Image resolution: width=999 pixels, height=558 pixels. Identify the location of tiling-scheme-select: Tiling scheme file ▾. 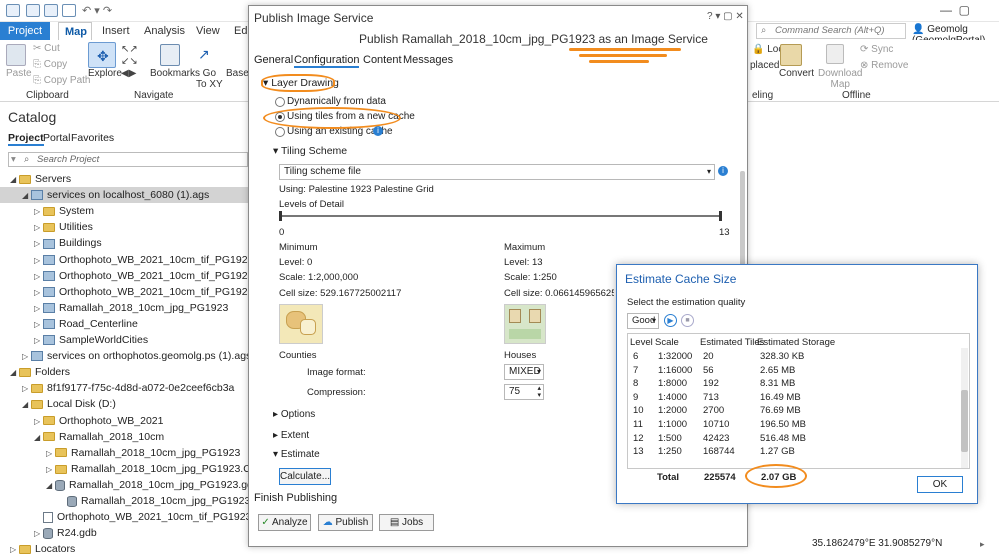
(497, 172).